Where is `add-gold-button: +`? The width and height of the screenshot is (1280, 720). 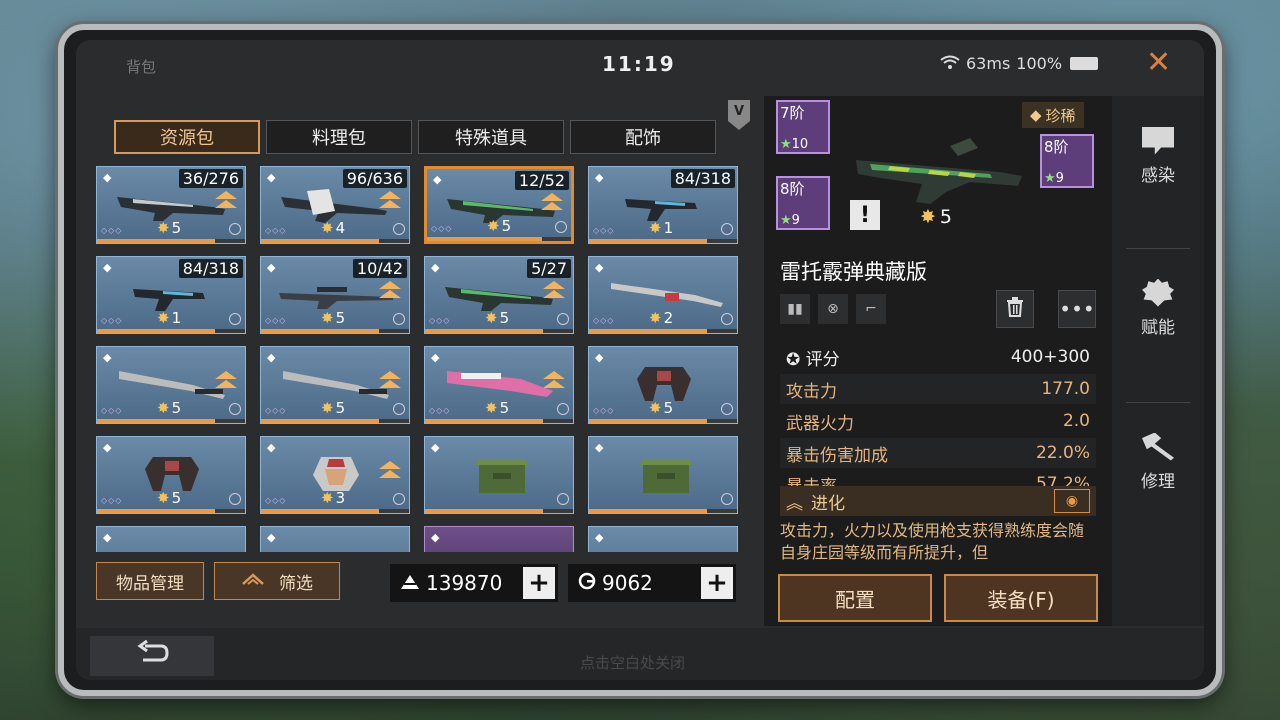 add-gold-button: + is located at coordinates (717, 583).